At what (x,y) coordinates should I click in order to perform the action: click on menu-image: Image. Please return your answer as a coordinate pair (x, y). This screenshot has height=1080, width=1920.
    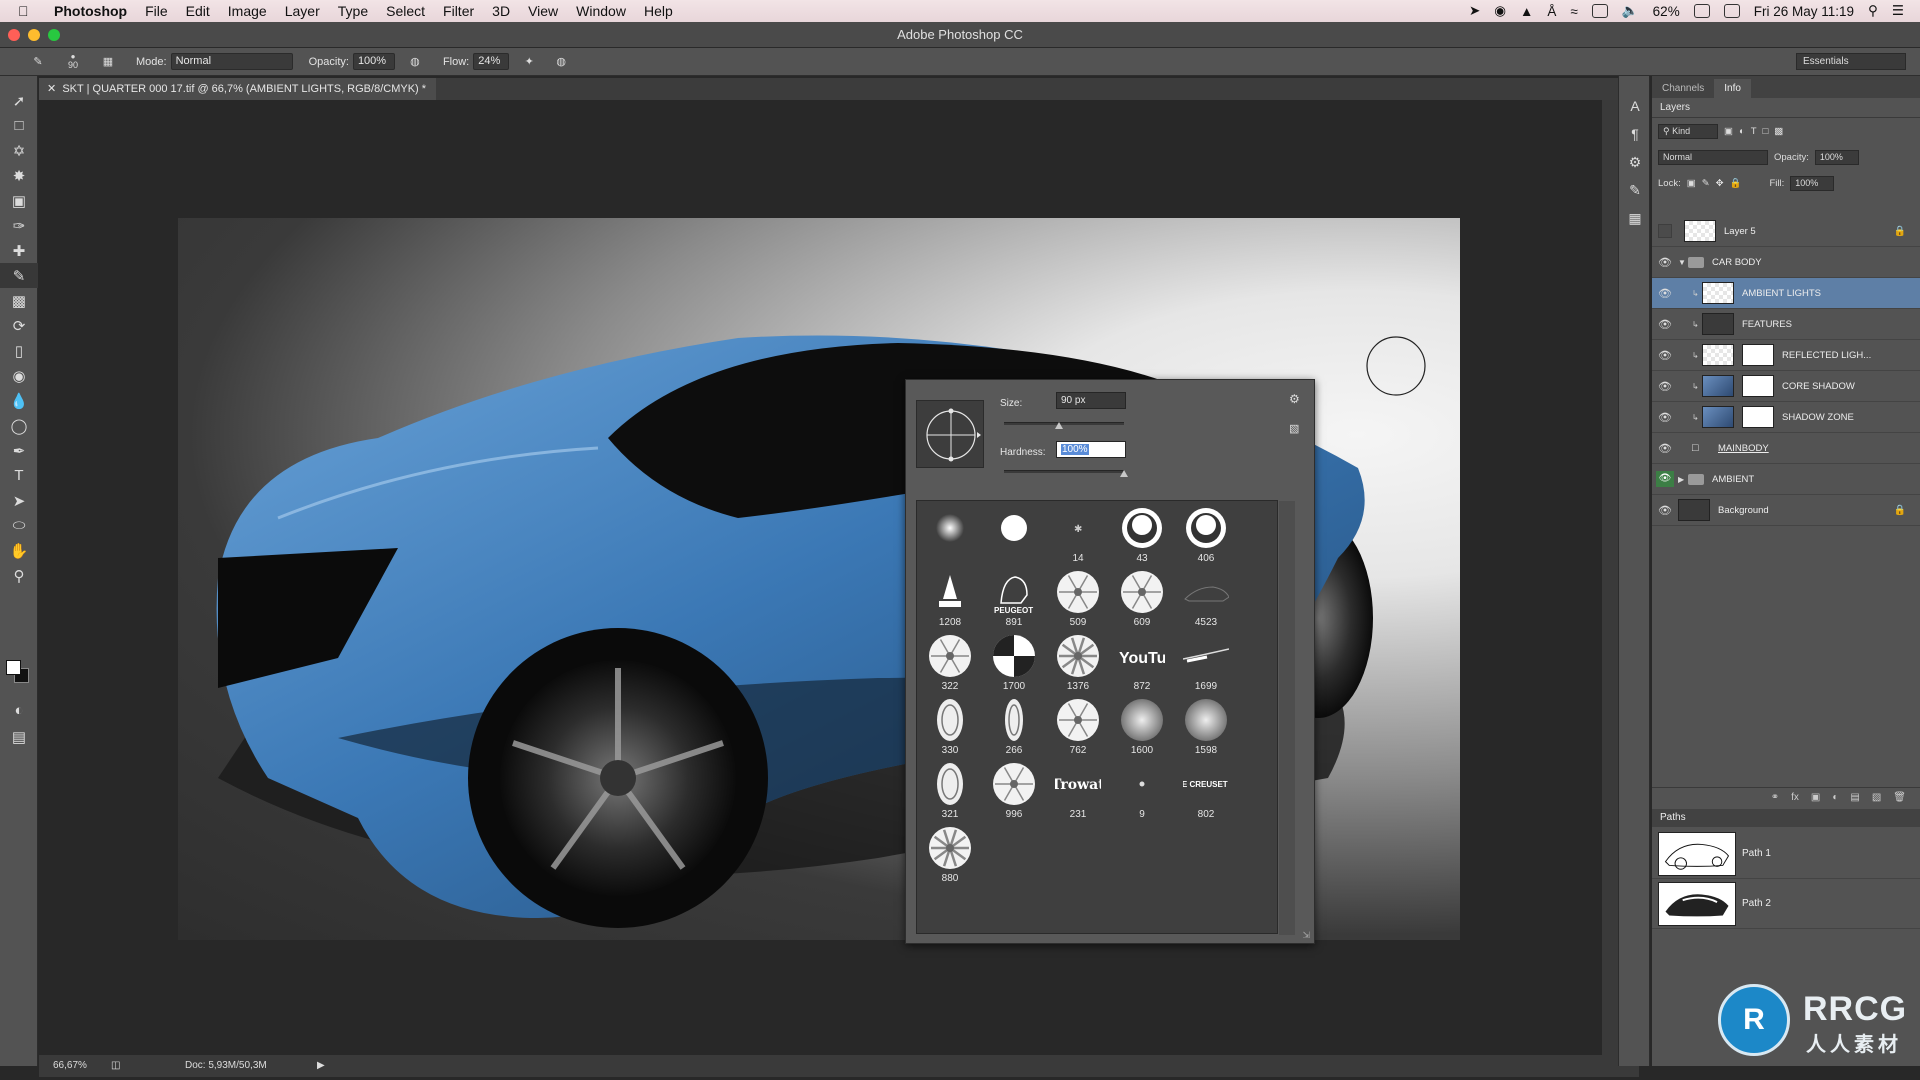
    Looking at the image, I should click on (247, 11).